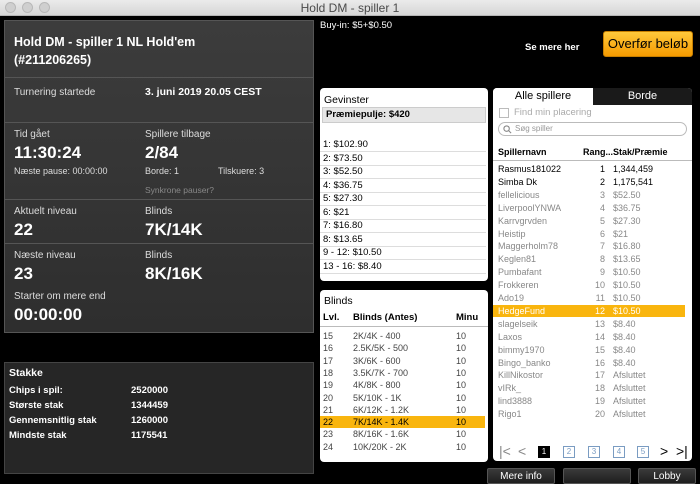 The height and width of the screenshot is (484, 700). What do you see at coordinates (328, 360) in the screenshot?
I see `blinds-cell: 17` at bounding box center [328, 360].